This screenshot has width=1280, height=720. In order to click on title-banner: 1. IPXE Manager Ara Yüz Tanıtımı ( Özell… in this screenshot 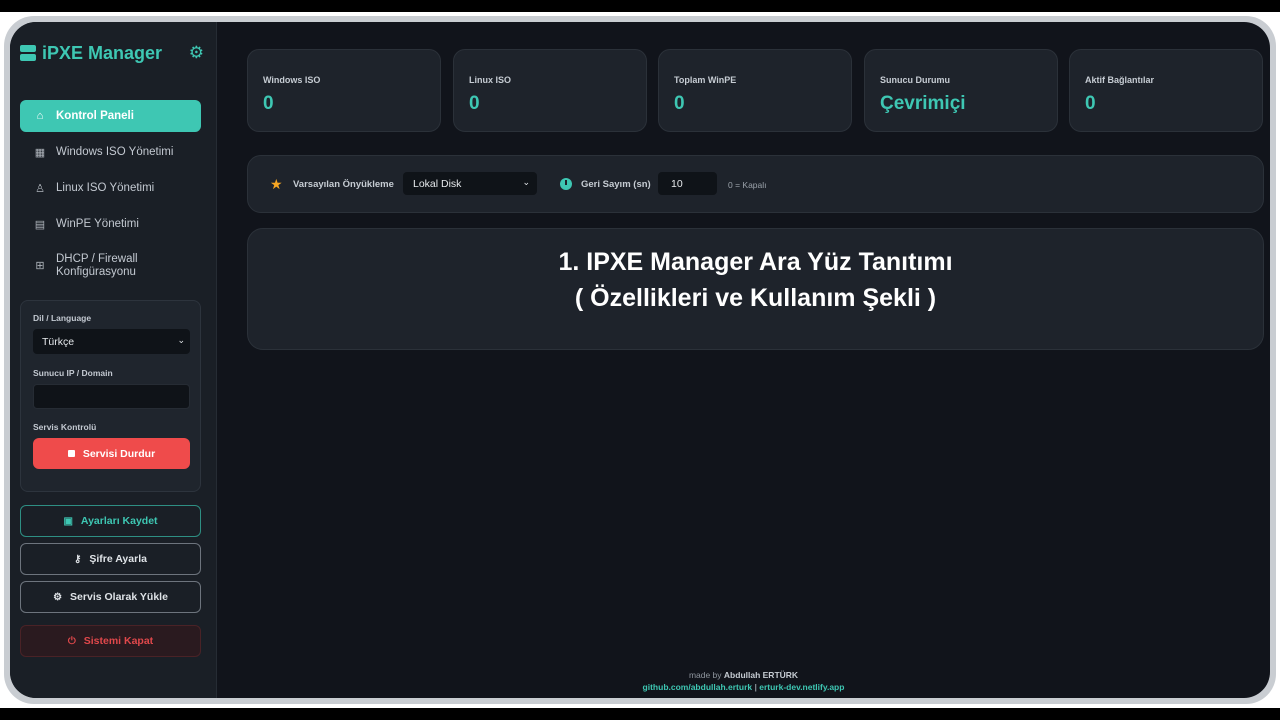, I will do `click(755, 289)`.